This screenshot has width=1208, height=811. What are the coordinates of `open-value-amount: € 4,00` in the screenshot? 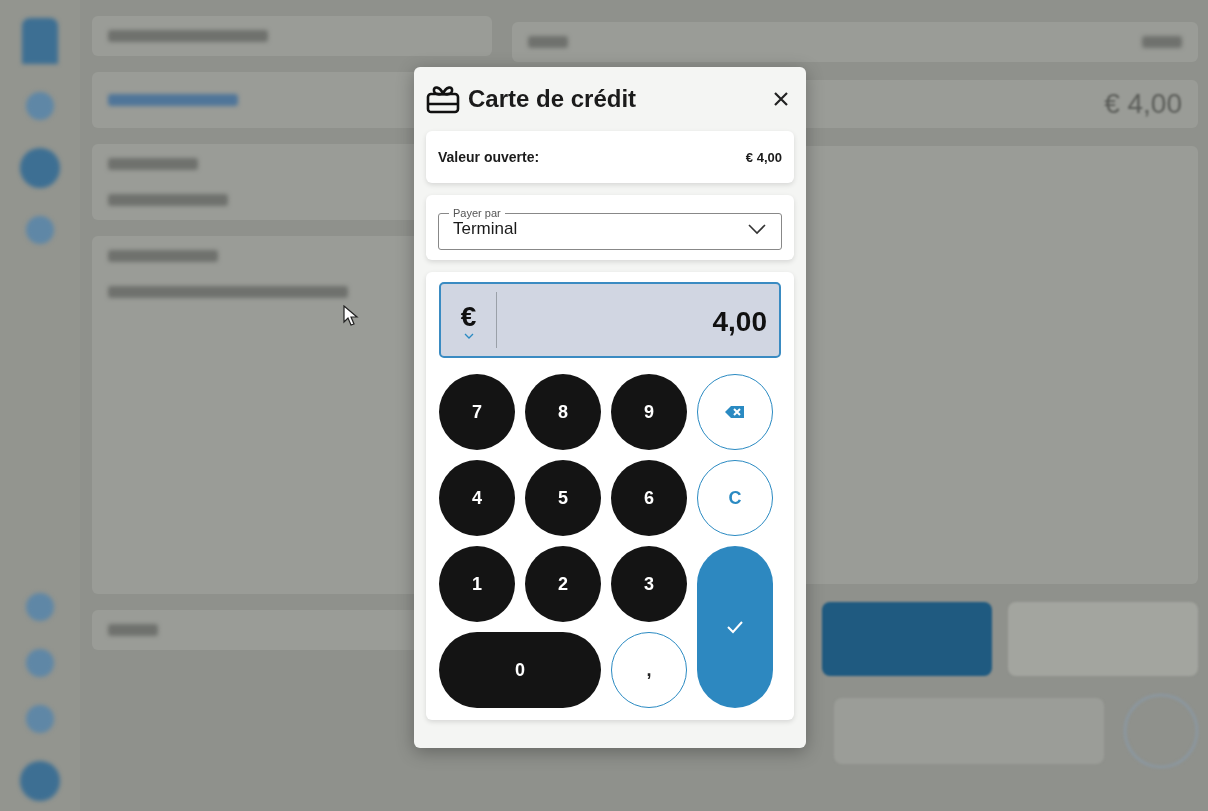 It's located at (763, 157).